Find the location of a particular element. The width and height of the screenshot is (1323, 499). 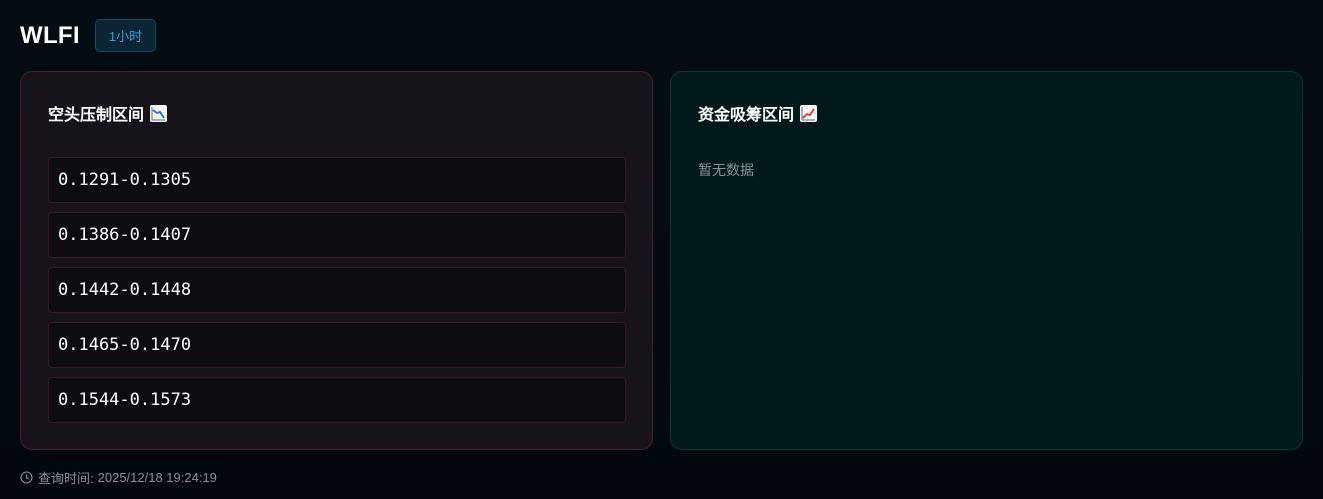

chart-decreasing-icon is located at coordinates (159, 113).